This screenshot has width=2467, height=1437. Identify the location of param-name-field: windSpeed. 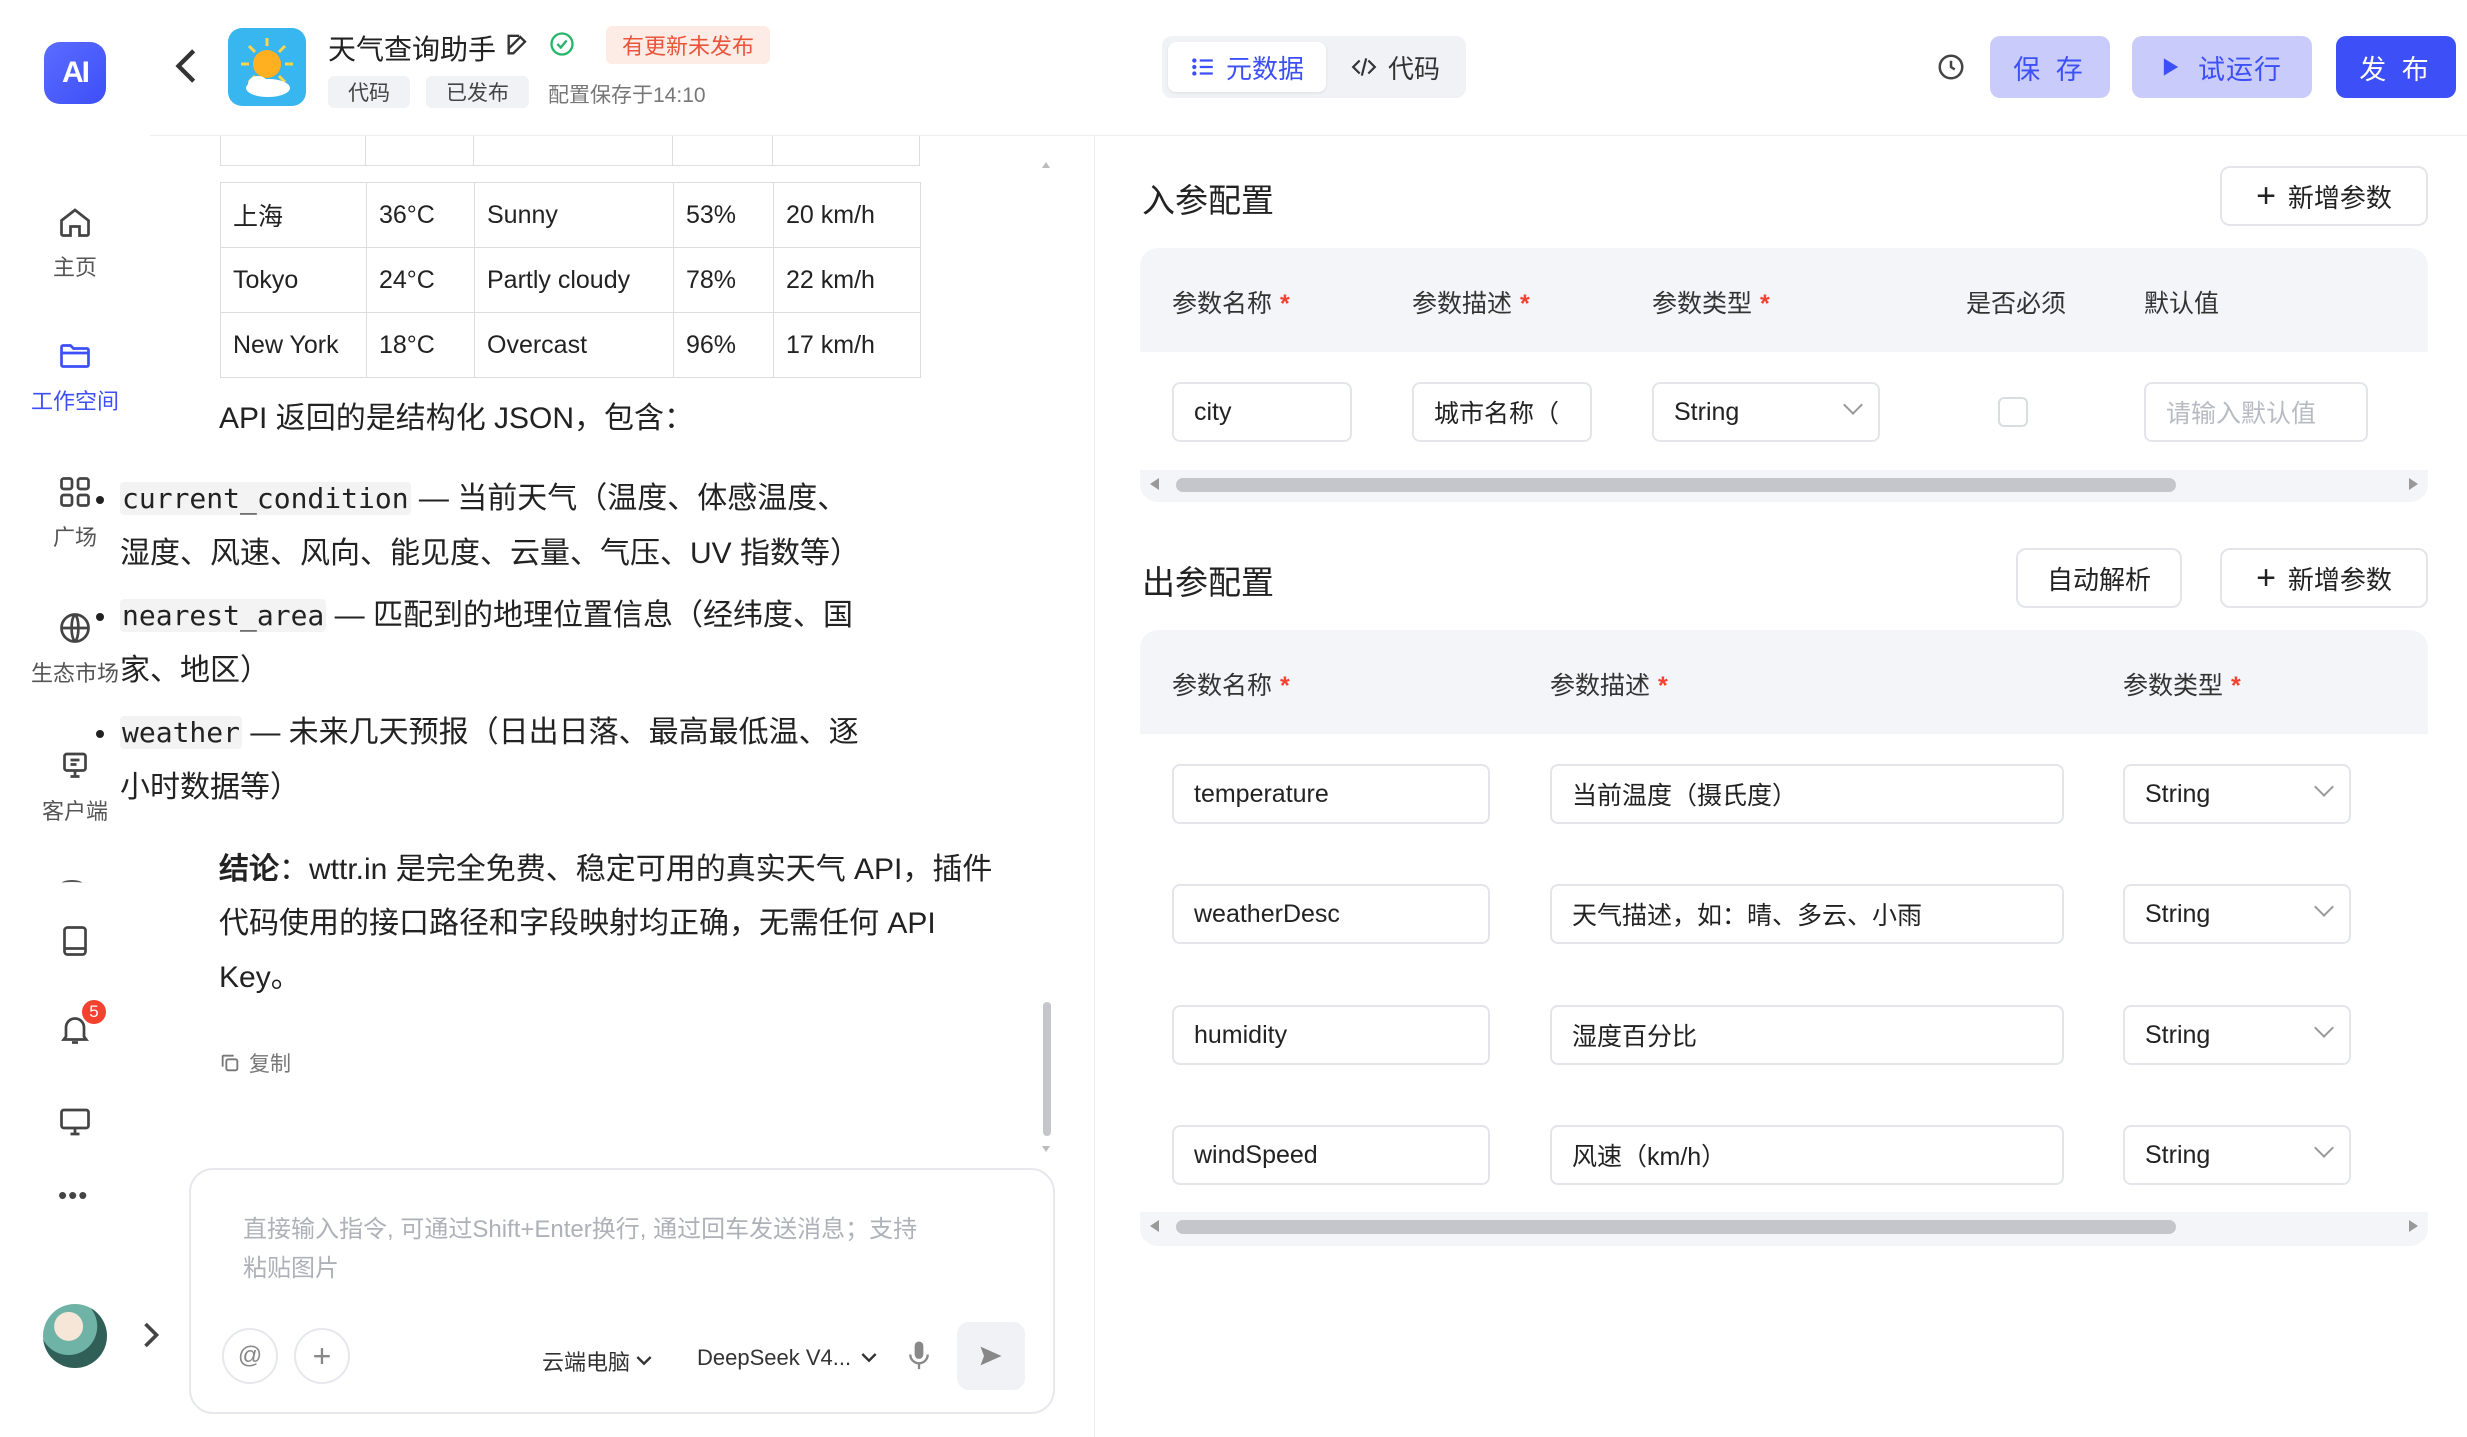
(1331, 1155).